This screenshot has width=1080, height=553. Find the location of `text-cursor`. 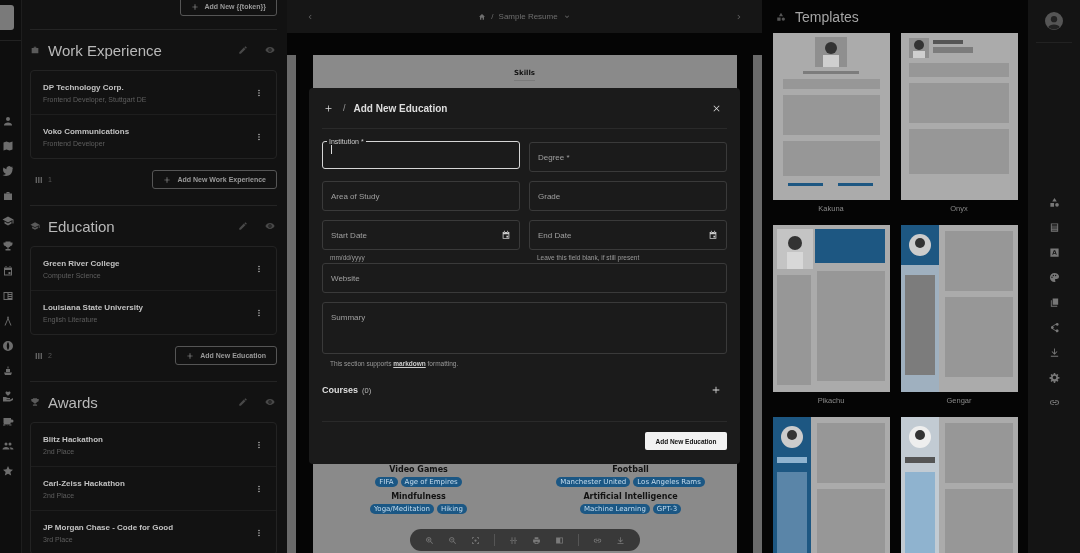

text-cursor is located at coordinates (331, 149).